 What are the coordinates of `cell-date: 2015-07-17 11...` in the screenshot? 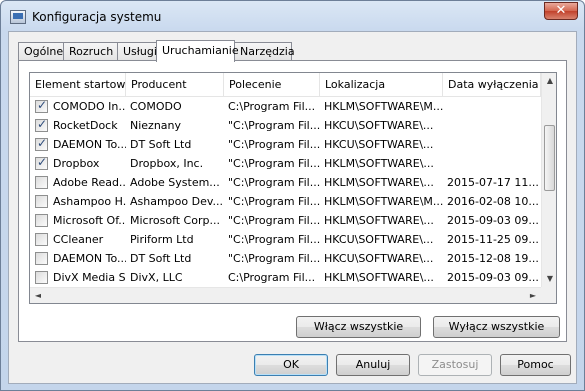 It's located at (493, 182).